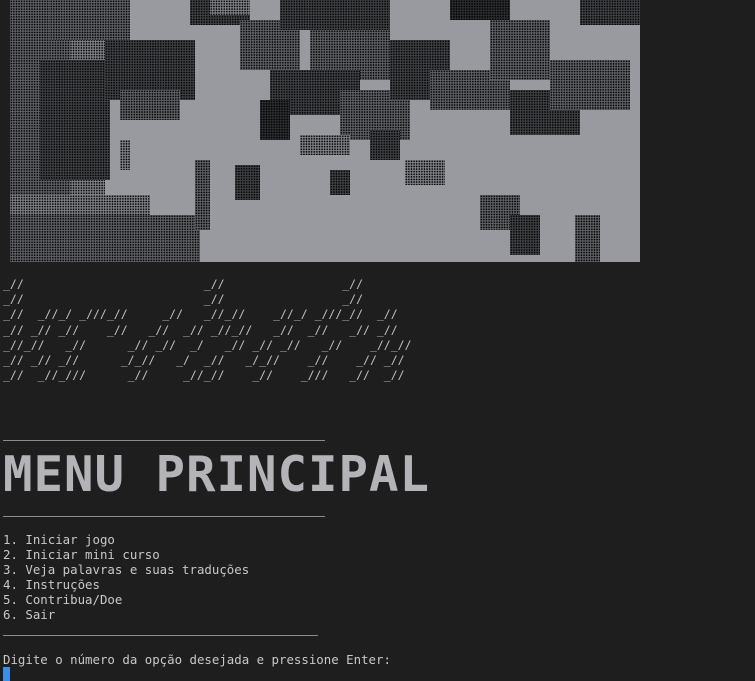  I want to click on menu-option-sair: 6. Sair, so click(29, 614).